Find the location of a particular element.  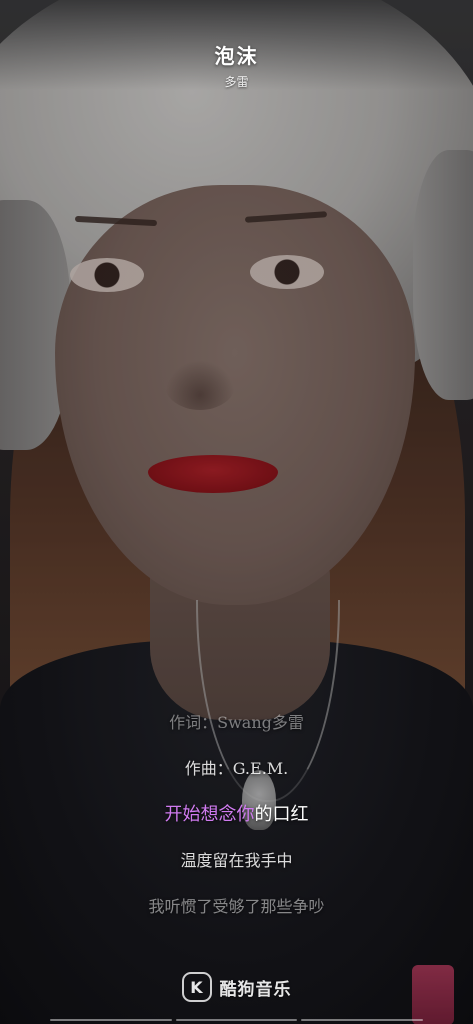

video-progress-strip is located at coordinates (236, 1021).